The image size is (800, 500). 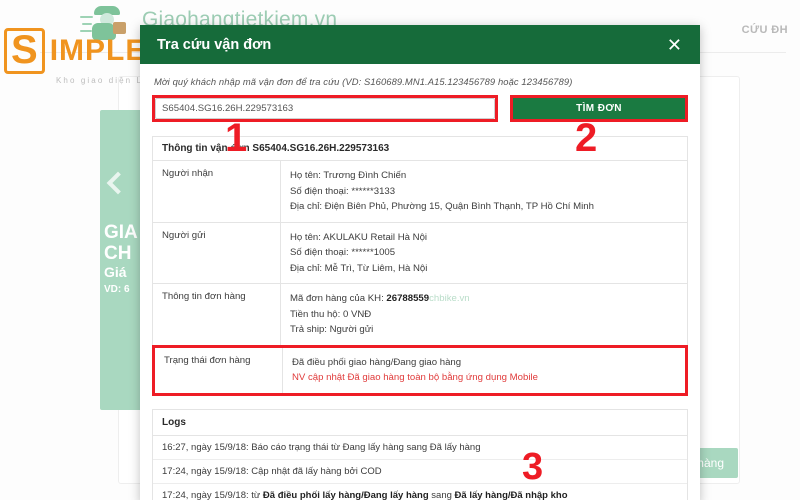 I want to click on cod-amount: Tiền thu hộ: 0 VNĐ, so click(x=331, y=314).